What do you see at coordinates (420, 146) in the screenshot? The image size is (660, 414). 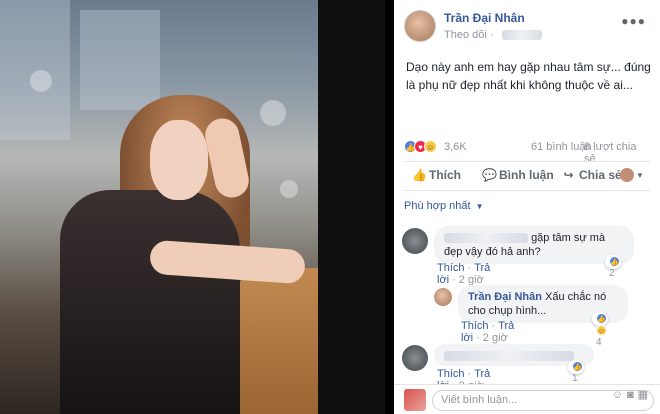 I see `reaction-icons: 👍 ♥ ☺` at bounding box center [420, 146].